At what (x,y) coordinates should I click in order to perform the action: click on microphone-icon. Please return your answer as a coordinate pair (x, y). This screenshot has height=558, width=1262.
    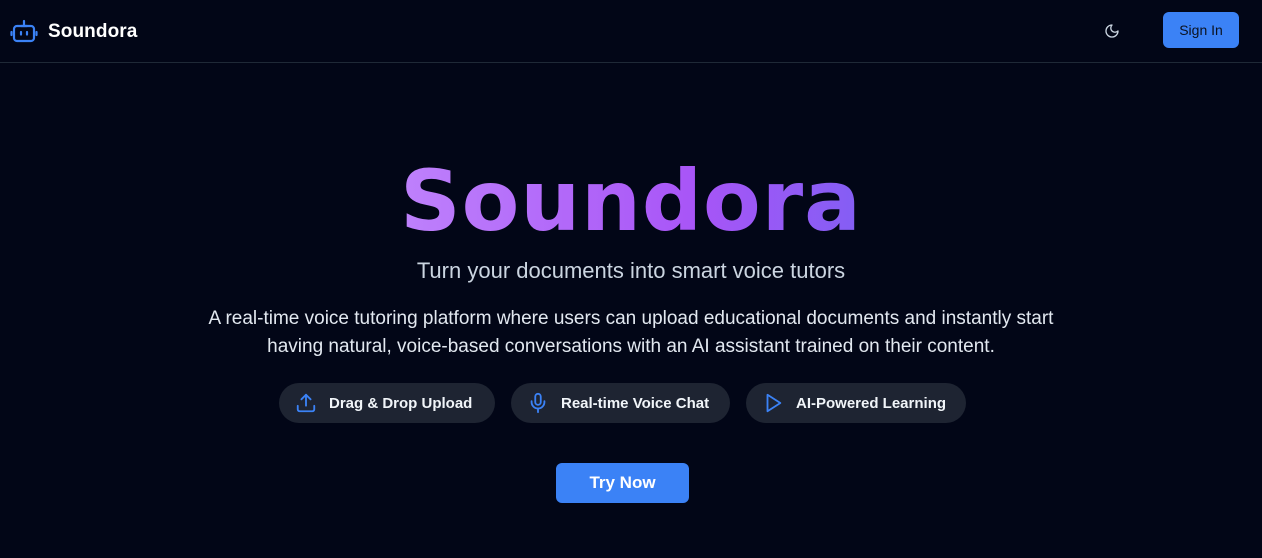
    Looking at the image, I should click on (538, 403).